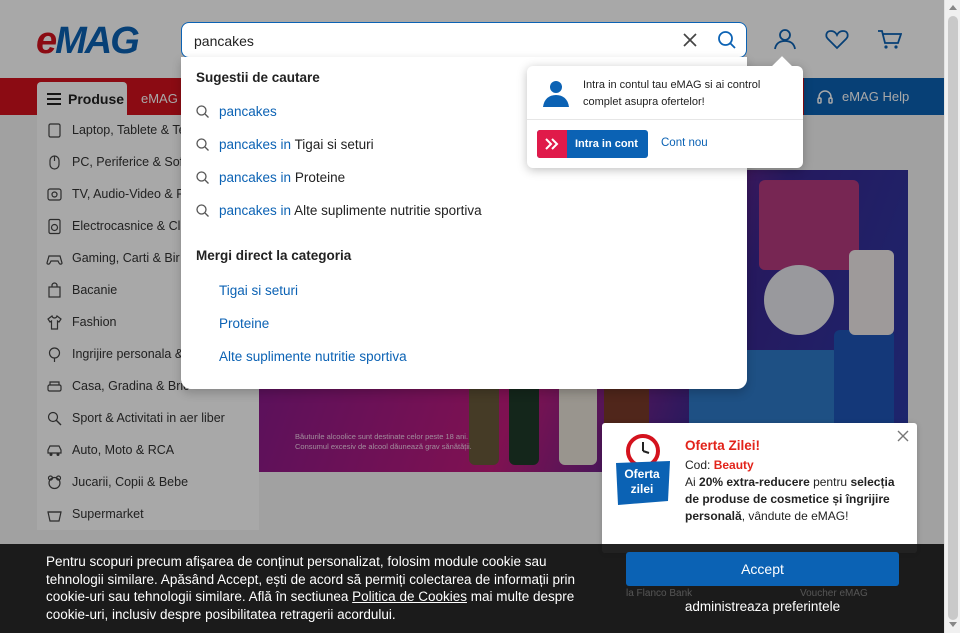  Describe the element at coordinates (659, 593) in the screenshot. I see `background-promo-text: la Flanco Bank` at that location.